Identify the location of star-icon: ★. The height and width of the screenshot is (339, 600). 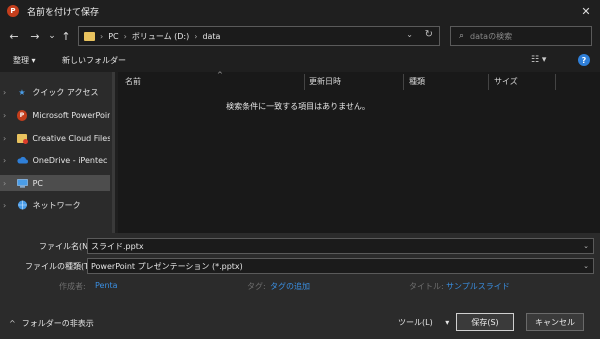
(22, 92).